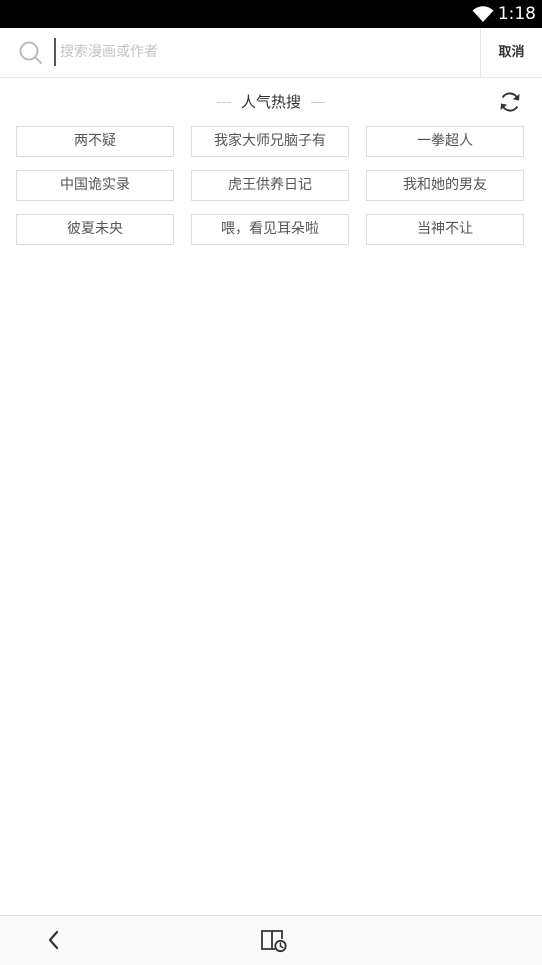  I want to click on search-bar: 取消, so click(271, 53).